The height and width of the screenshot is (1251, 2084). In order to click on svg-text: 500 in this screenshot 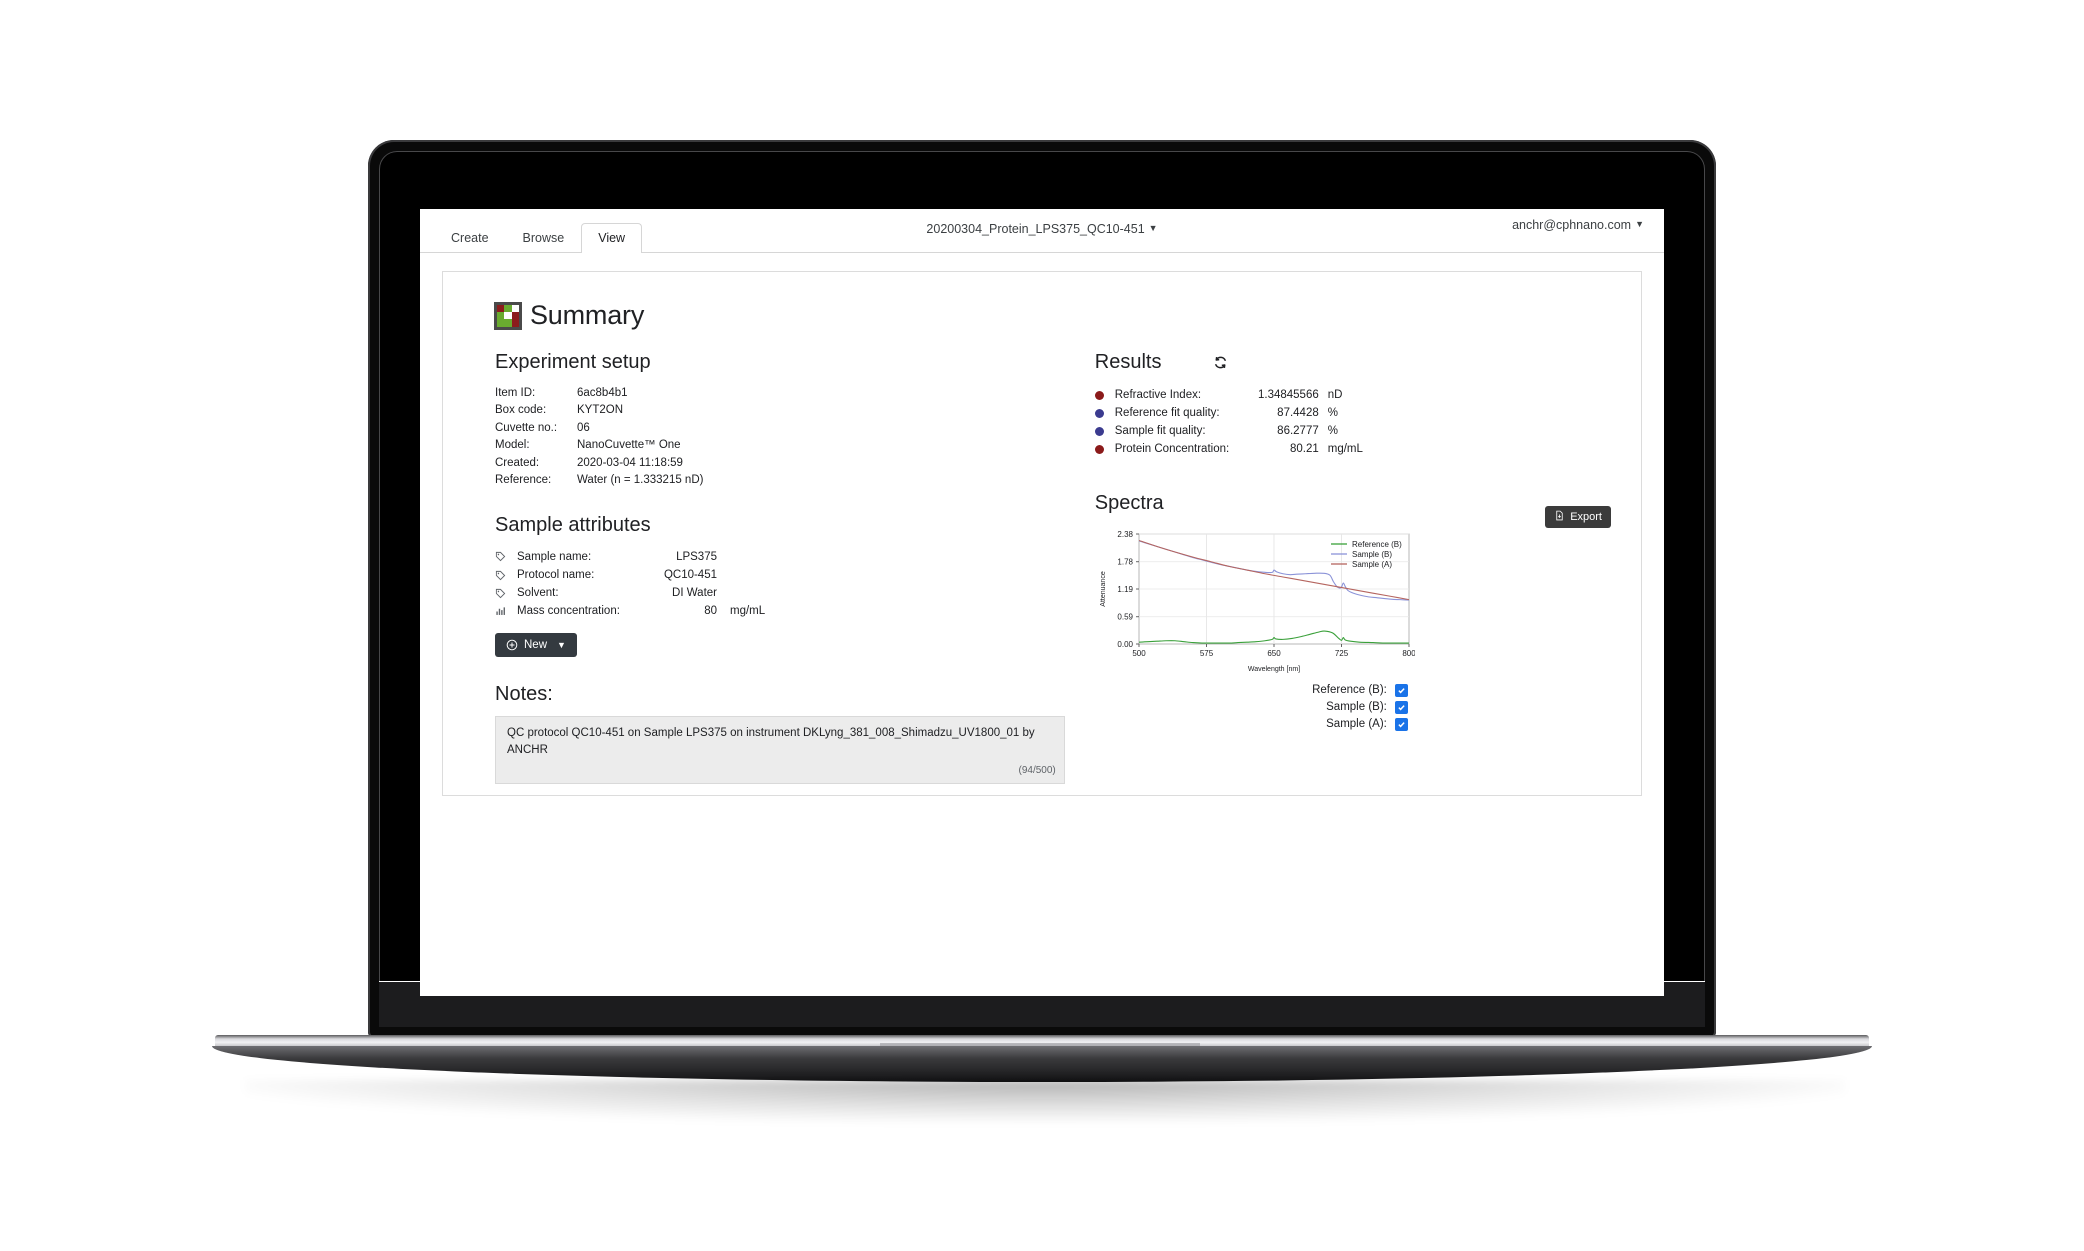, I will do `click(1139, 653)`.